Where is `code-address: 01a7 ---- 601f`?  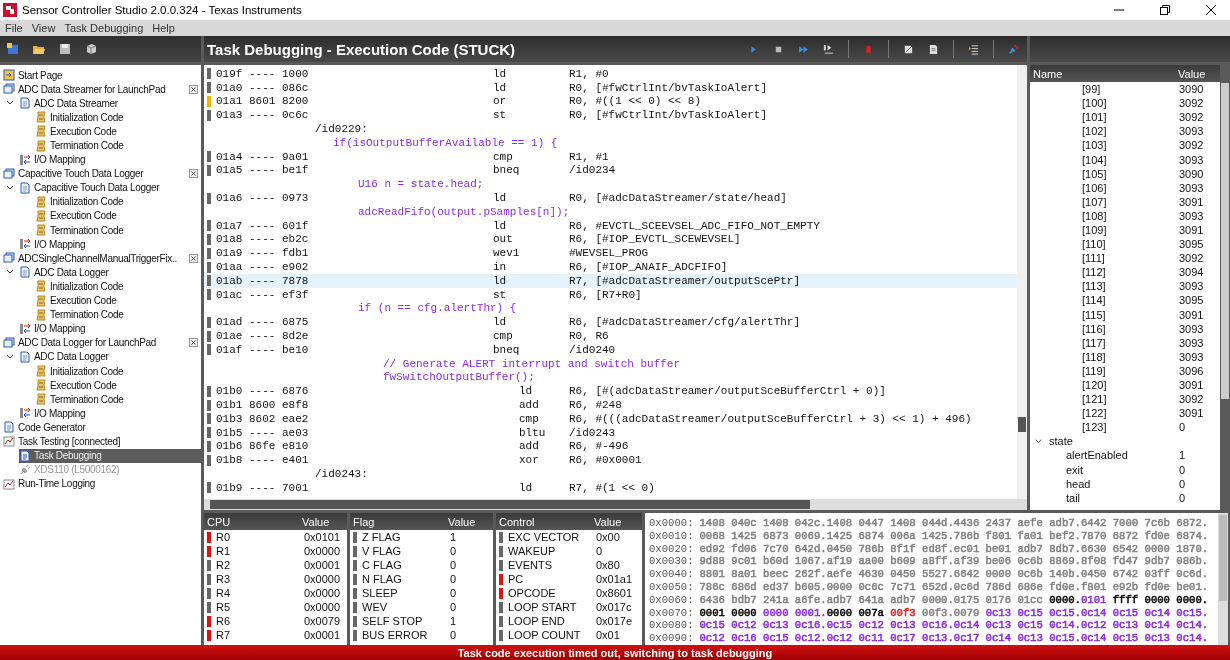 code-address: 01a7 ---- 601f is located at coordinates (263, 225).